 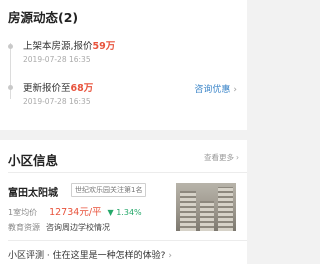 What do you see at coordinates (109, 190) in the screenshot?
I see `ranking-badge: 世纪欢乐园关注第1名` at bounding box center [109, 190].